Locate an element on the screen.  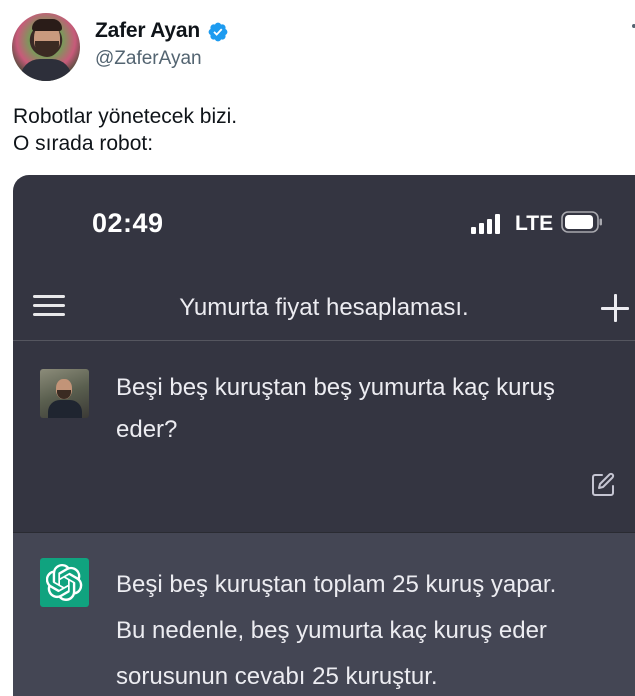
more-options-icon is located at coordinates (627, 26).